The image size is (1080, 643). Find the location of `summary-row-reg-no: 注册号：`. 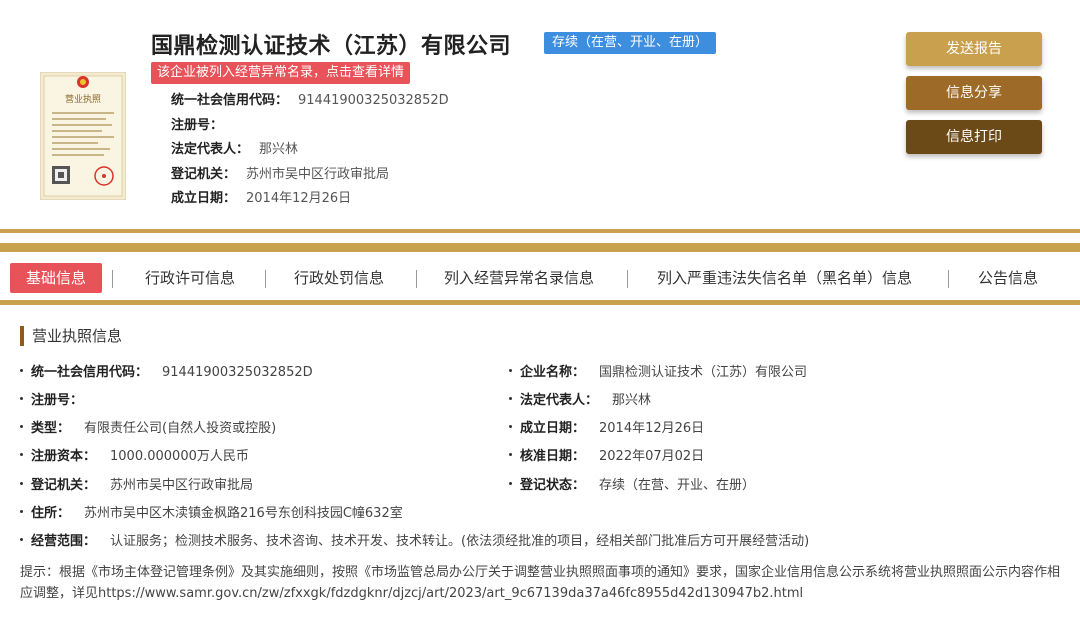

summary-row-reg-no: 注册号： is located at coordinates (310, 126).